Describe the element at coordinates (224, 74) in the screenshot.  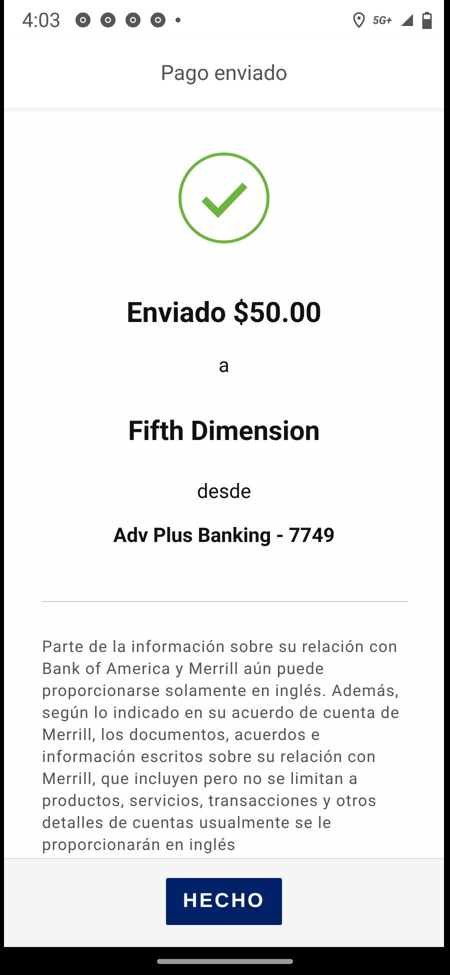
I see `screen-title: Pago enviado` at that location.